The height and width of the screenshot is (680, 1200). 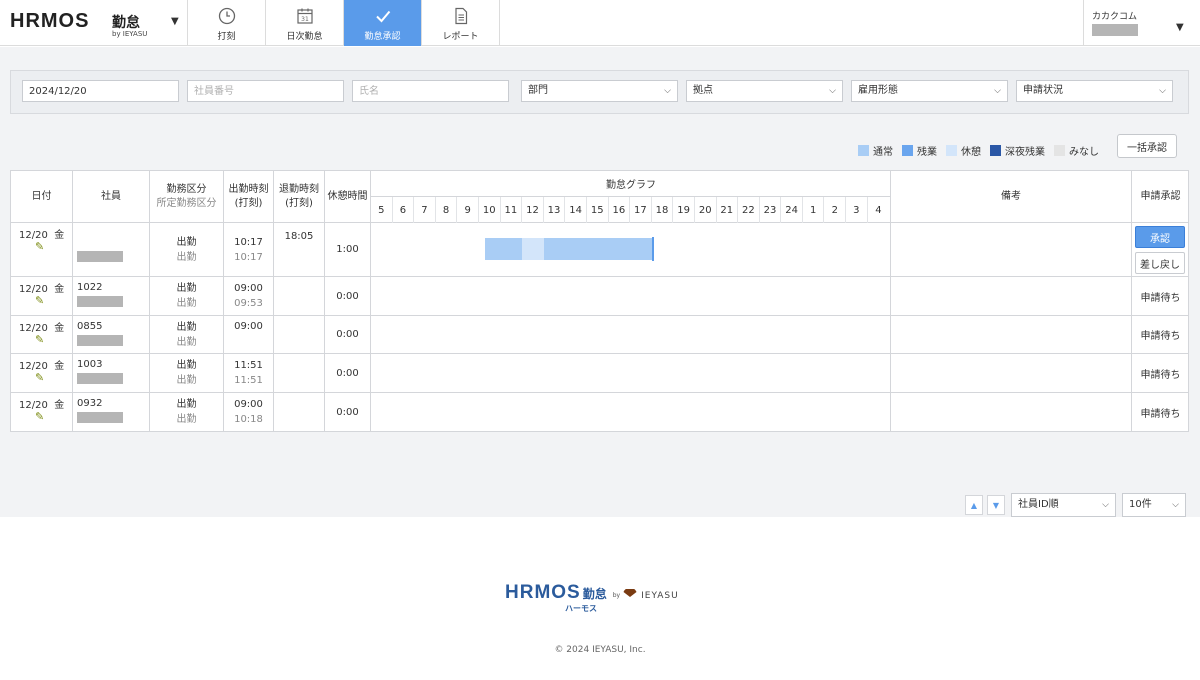 I want to click on work-type-stack: 出勤 出勤, so click(x=186, y=249).